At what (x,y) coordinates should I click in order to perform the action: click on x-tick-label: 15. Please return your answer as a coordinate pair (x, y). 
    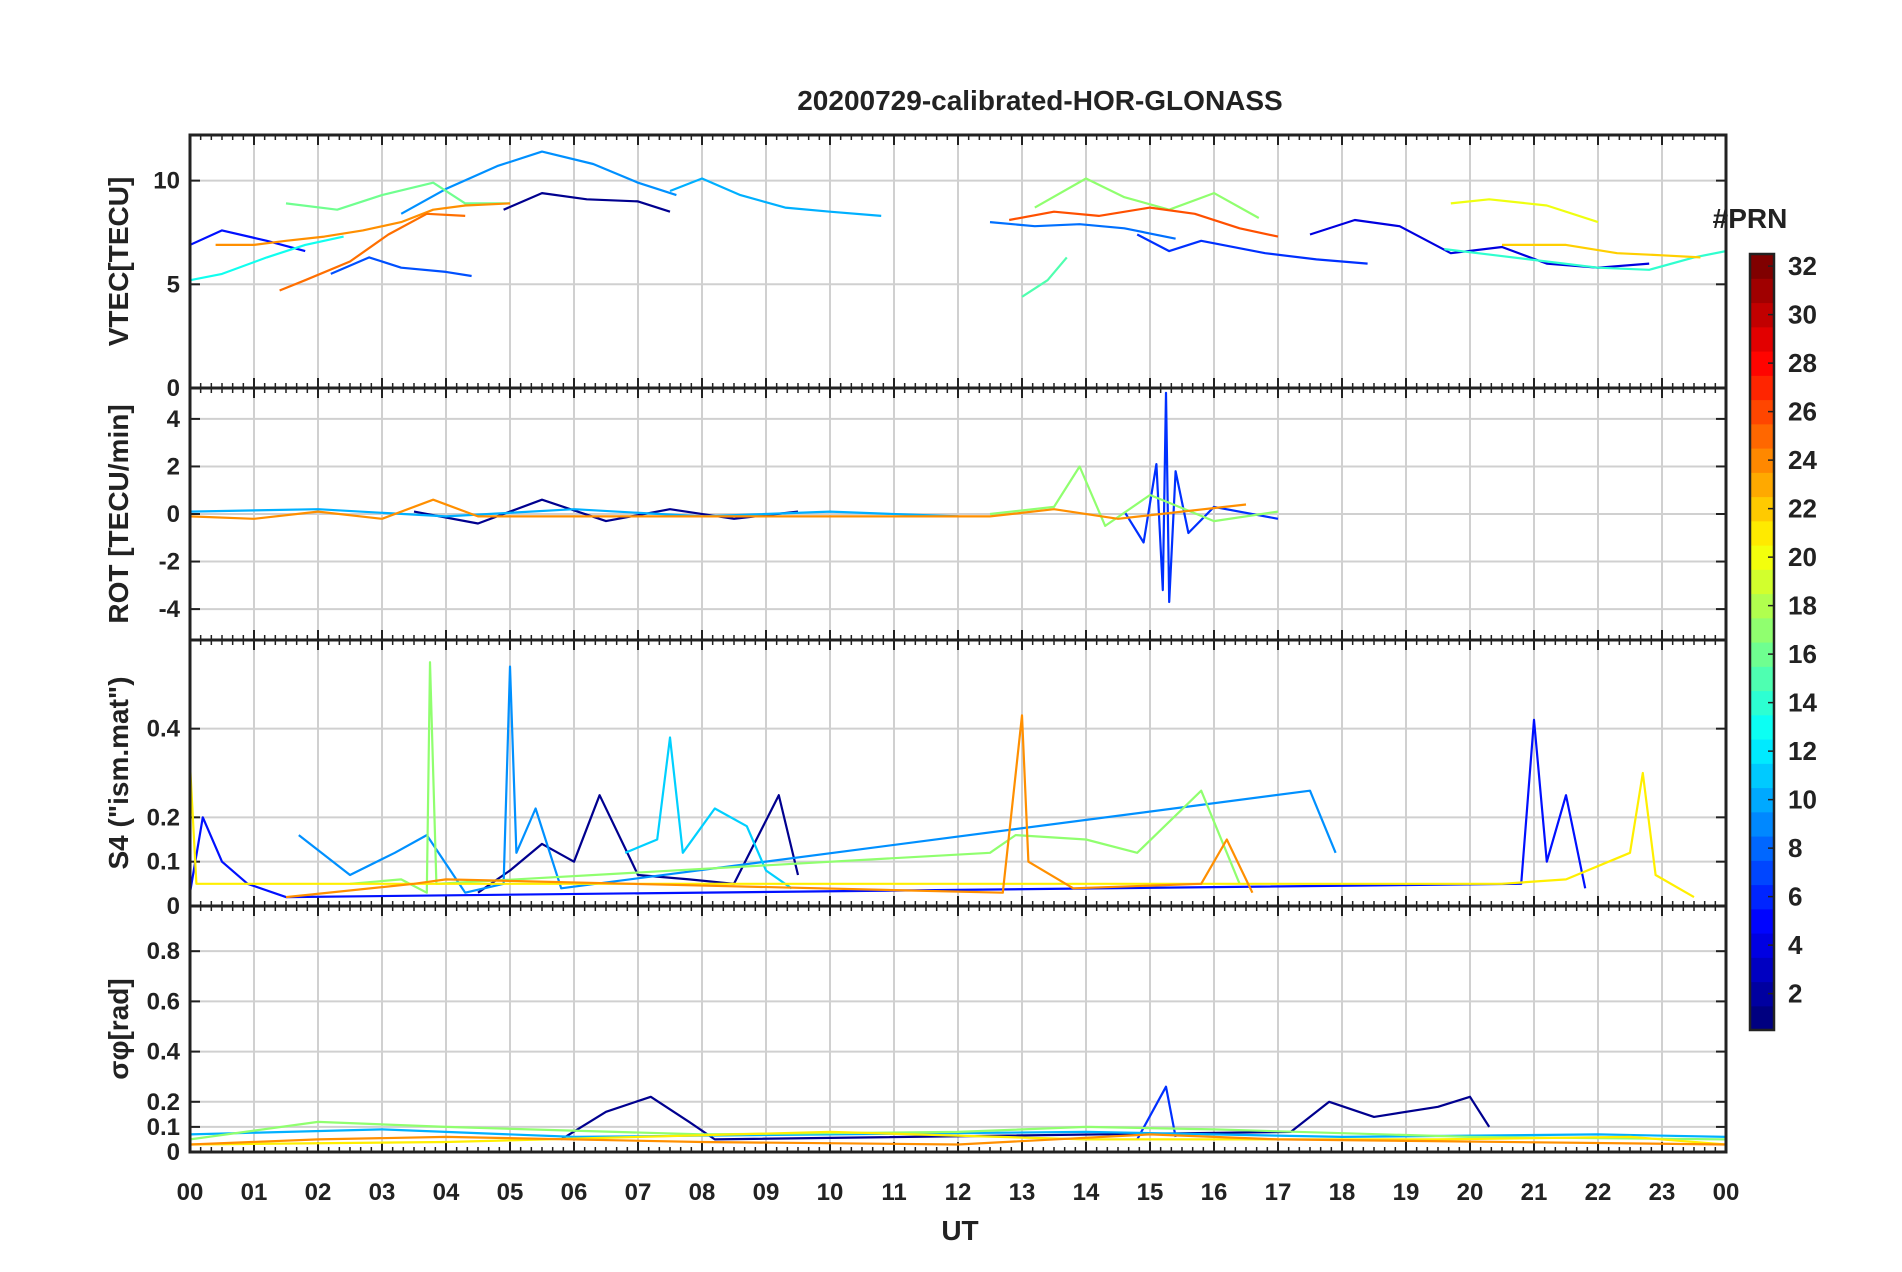
    Looking at the image, I should click on (1150, 1192).